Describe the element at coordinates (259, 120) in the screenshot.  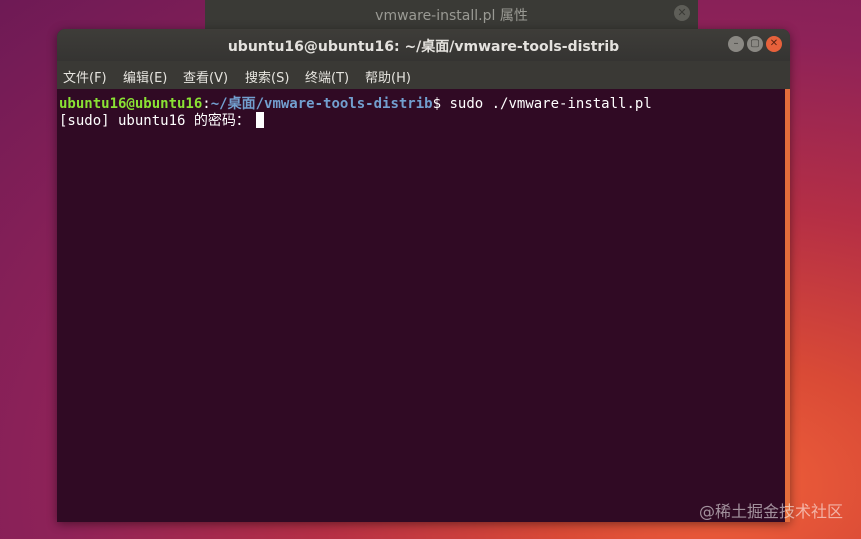
I see `text-cursor` at that location.